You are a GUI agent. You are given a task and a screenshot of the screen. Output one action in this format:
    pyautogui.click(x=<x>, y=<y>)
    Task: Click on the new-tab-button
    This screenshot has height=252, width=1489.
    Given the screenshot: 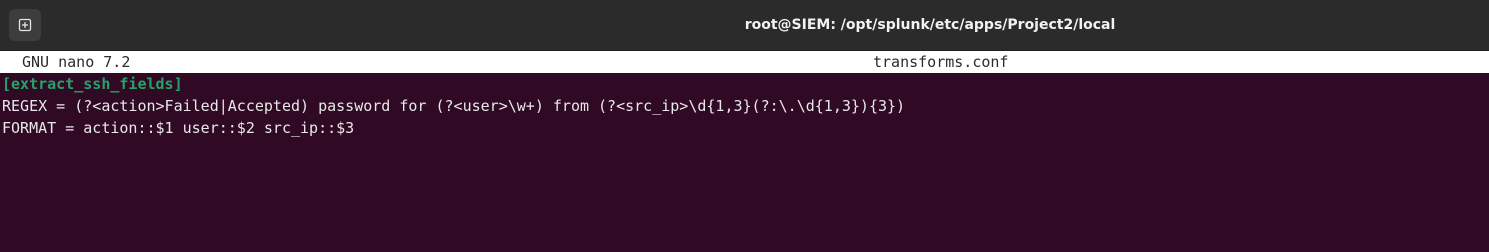 What is the action you would take?
    pyautogui.click(x=25, y=25)
    